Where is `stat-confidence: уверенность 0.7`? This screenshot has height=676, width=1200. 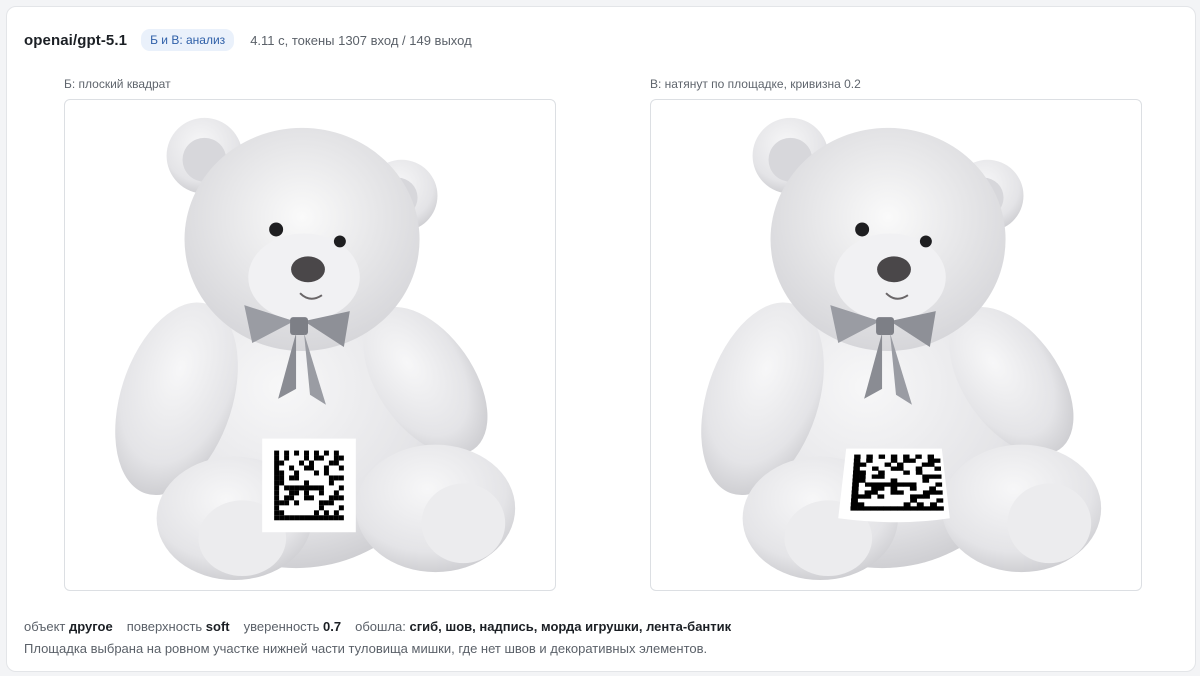 stat-confidence: уверенность 0.7 is located at coordinates (292, 626).